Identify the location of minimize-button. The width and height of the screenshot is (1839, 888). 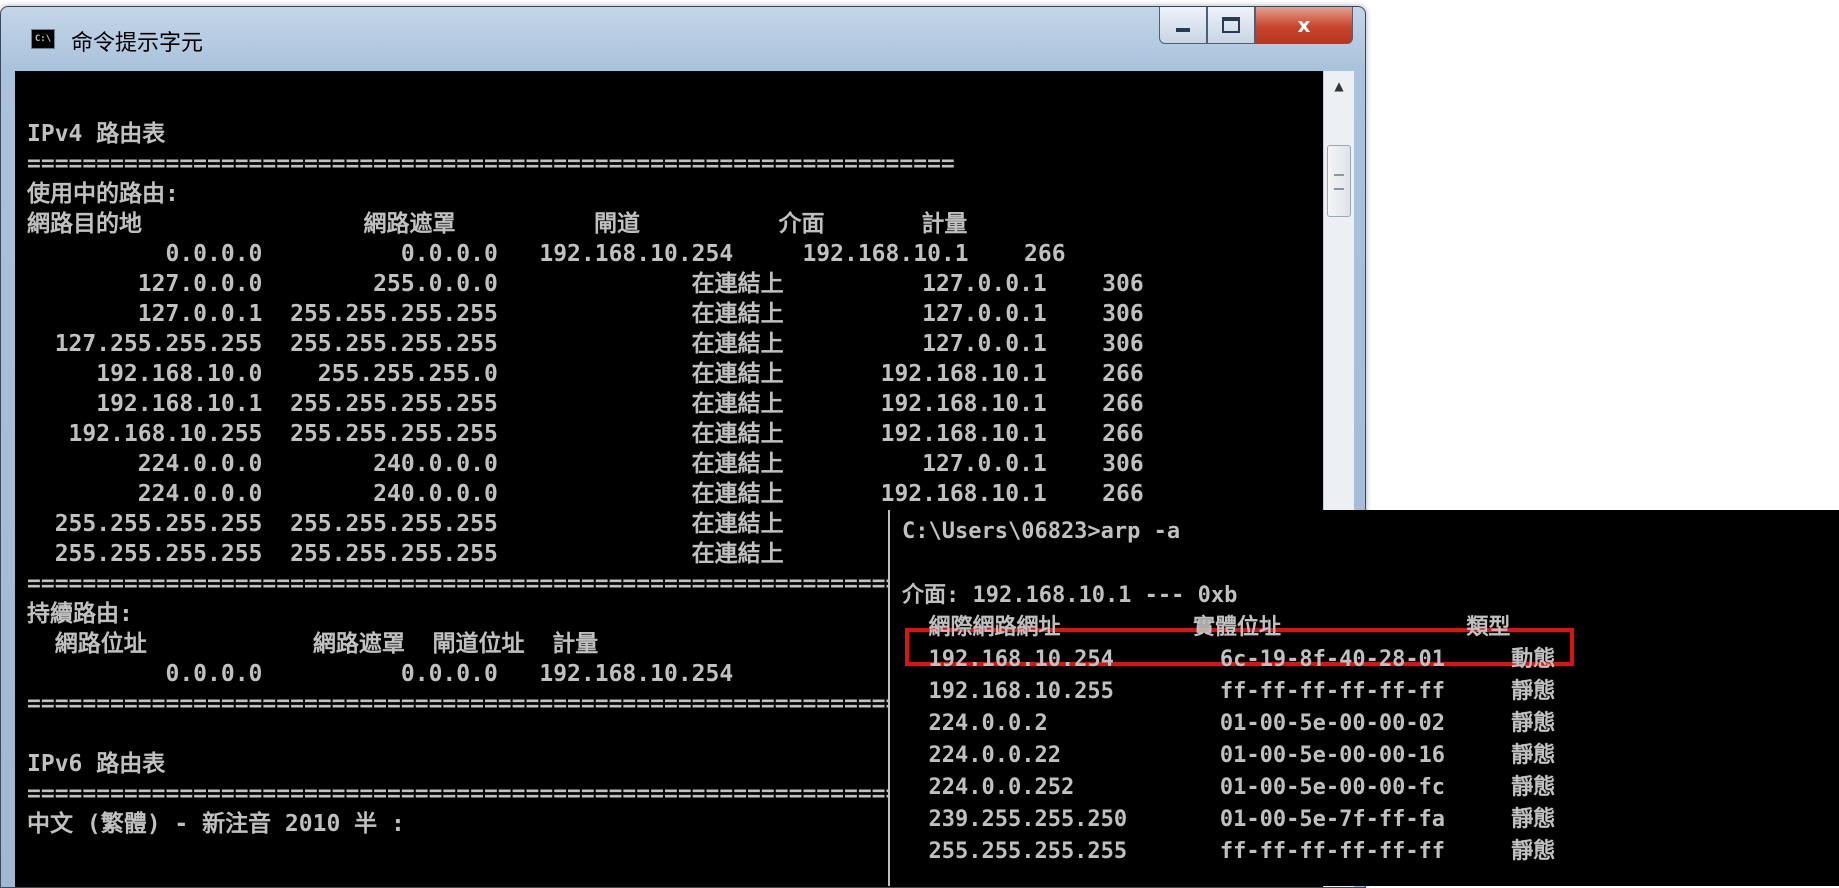
(1183, 25).